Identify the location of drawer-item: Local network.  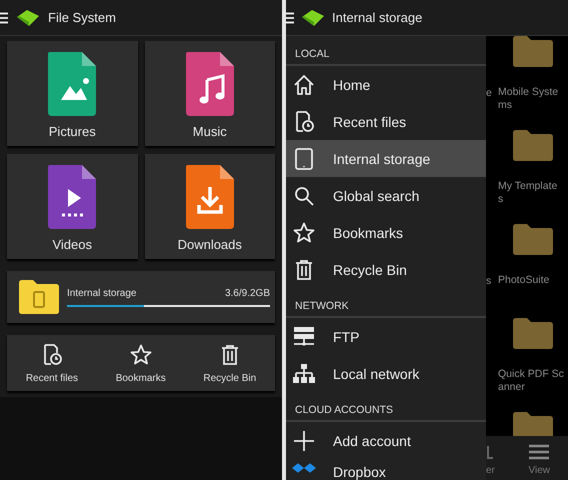
(386, 373).